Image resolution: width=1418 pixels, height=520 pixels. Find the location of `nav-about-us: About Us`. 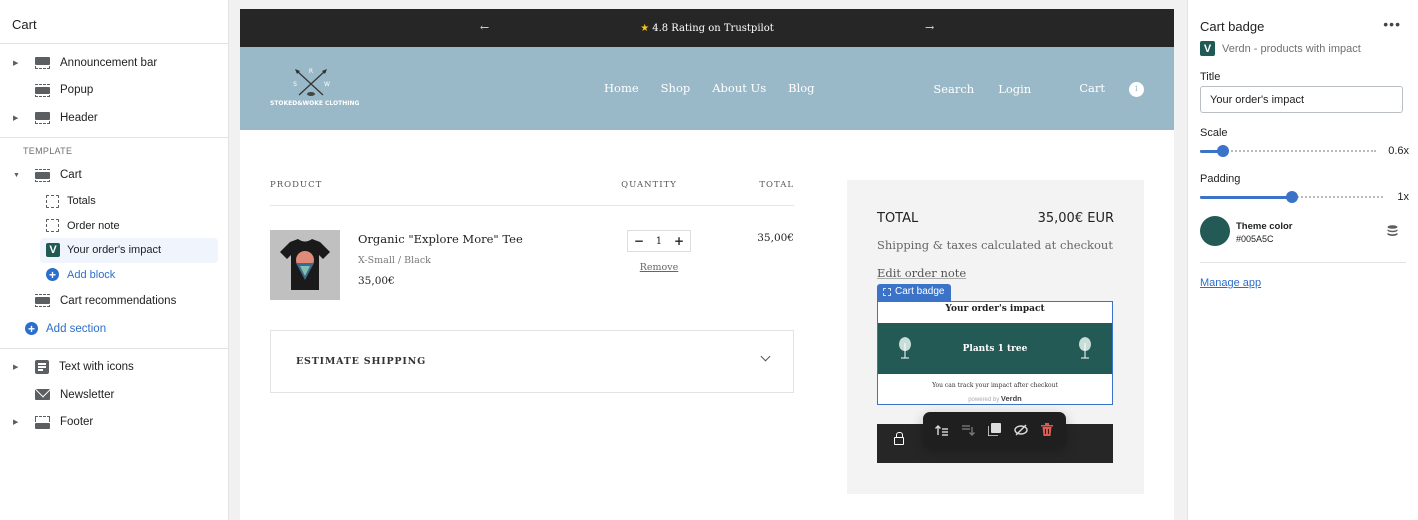

nav-about-us: About Us is located at coordinates (739, 88).